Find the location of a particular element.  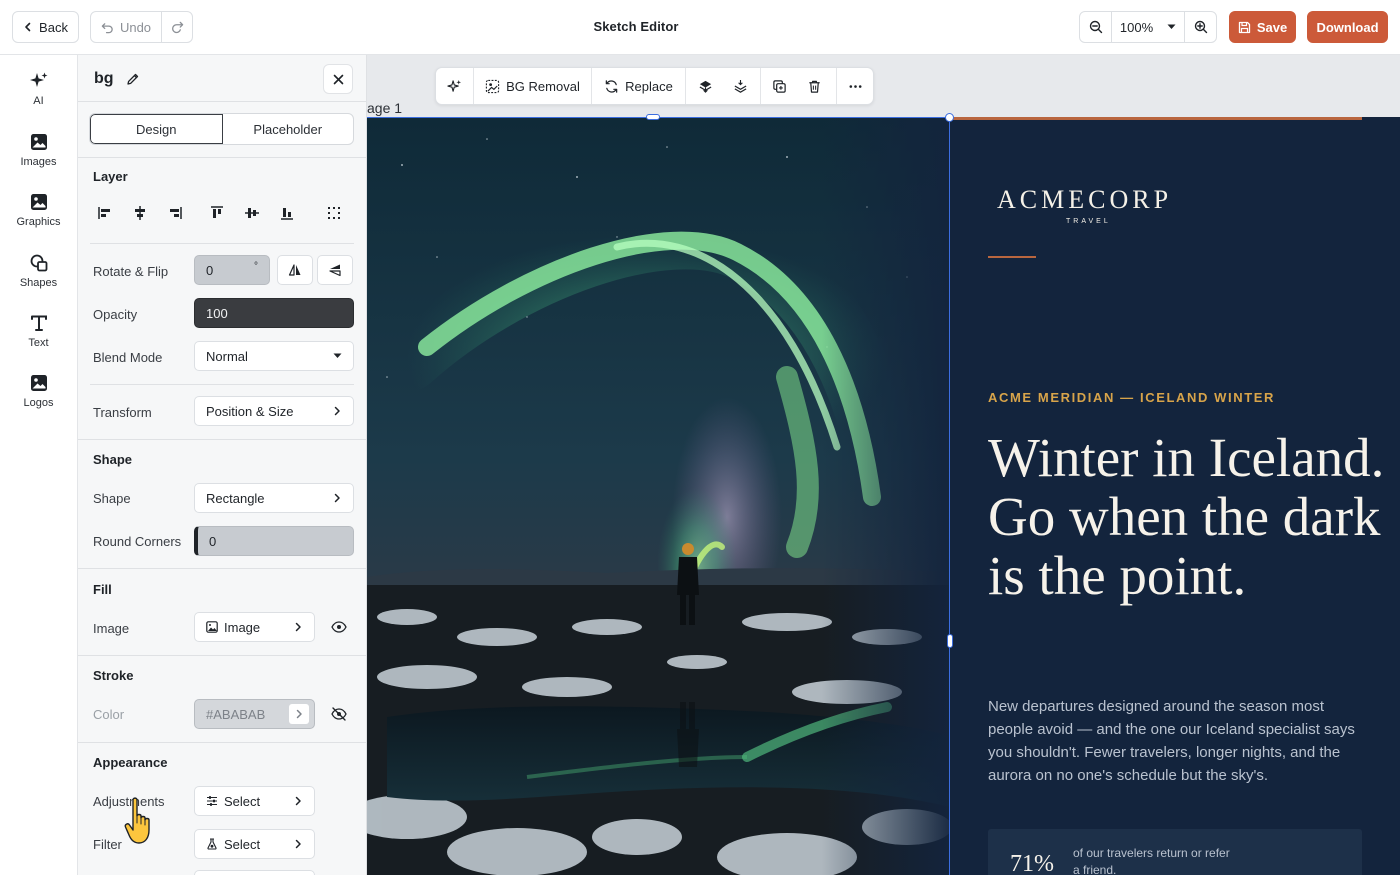

transform-label: Transform is located at coordinates (122, 412).